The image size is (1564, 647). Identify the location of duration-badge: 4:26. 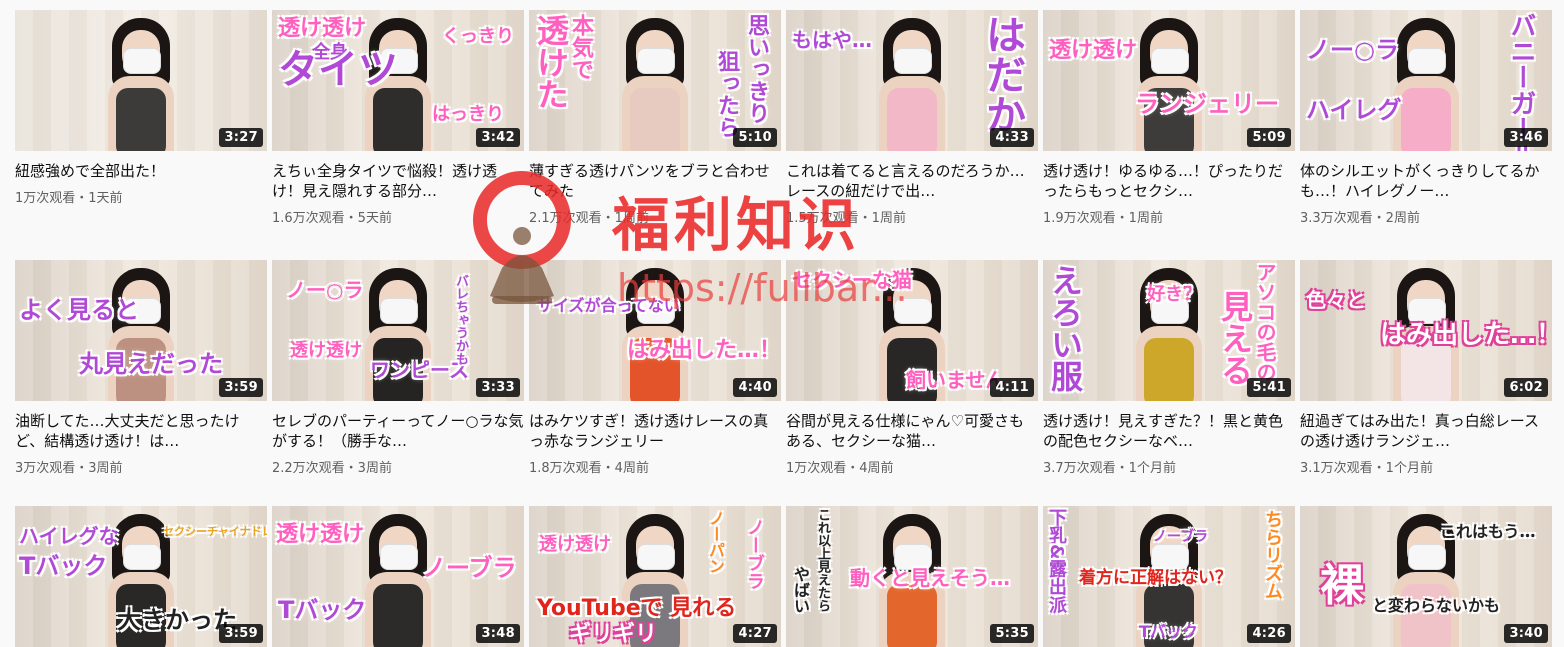
(1269, 633).